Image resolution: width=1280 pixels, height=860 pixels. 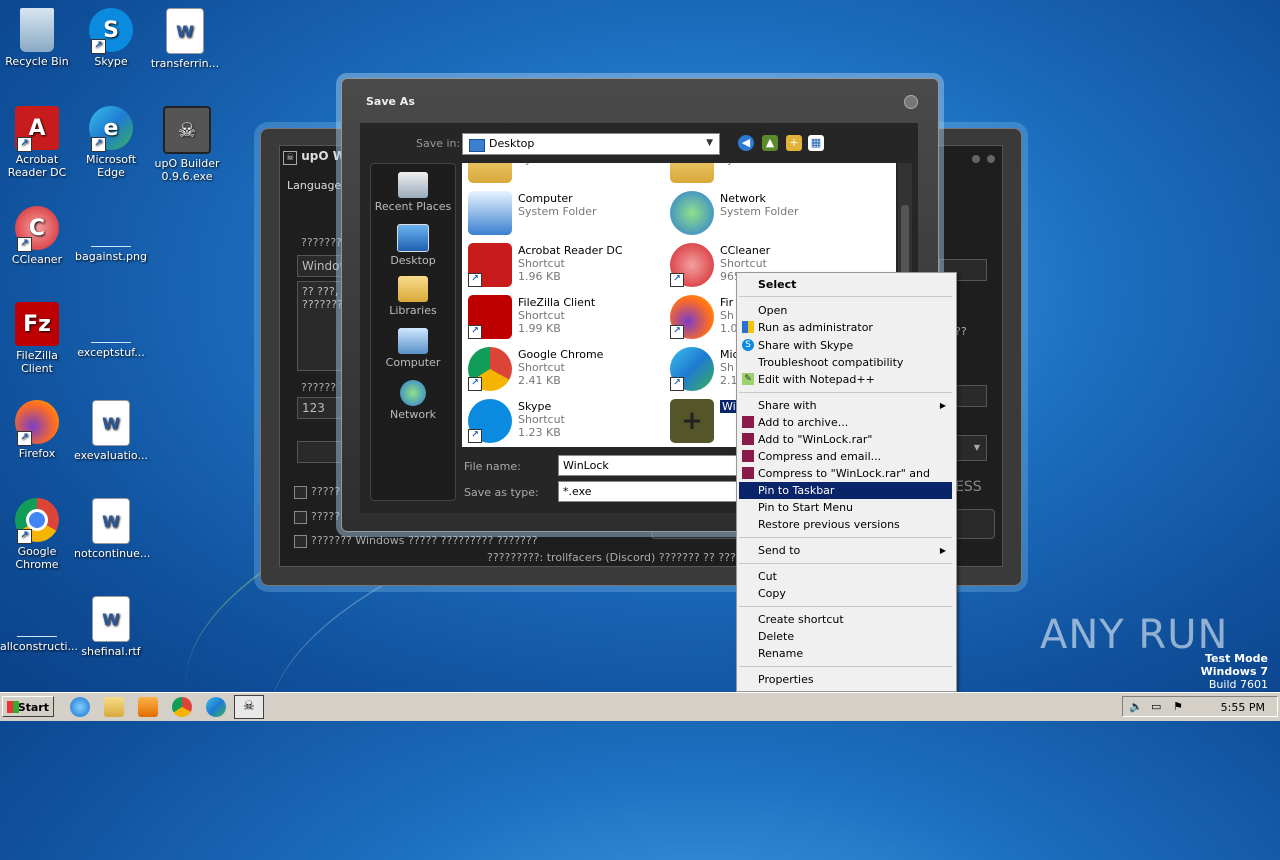 What do you see at coordinates (111, 142) in the screenshot?
I see `desktop-icon-edge: e ↗ Microsoft Edge` at bounding box center [111, 142].